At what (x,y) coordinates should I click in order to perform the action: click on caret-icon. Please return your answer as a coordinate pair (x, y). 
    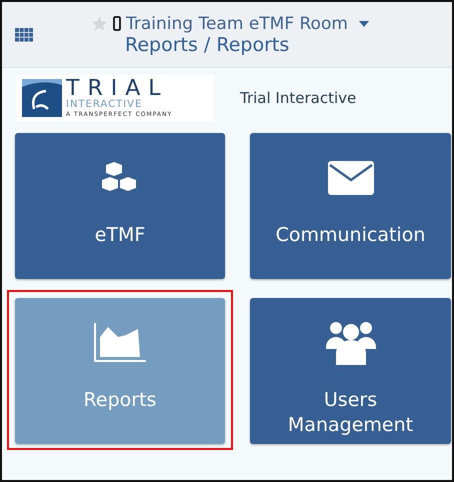
    Looking at the image, I should click on (363, 23).